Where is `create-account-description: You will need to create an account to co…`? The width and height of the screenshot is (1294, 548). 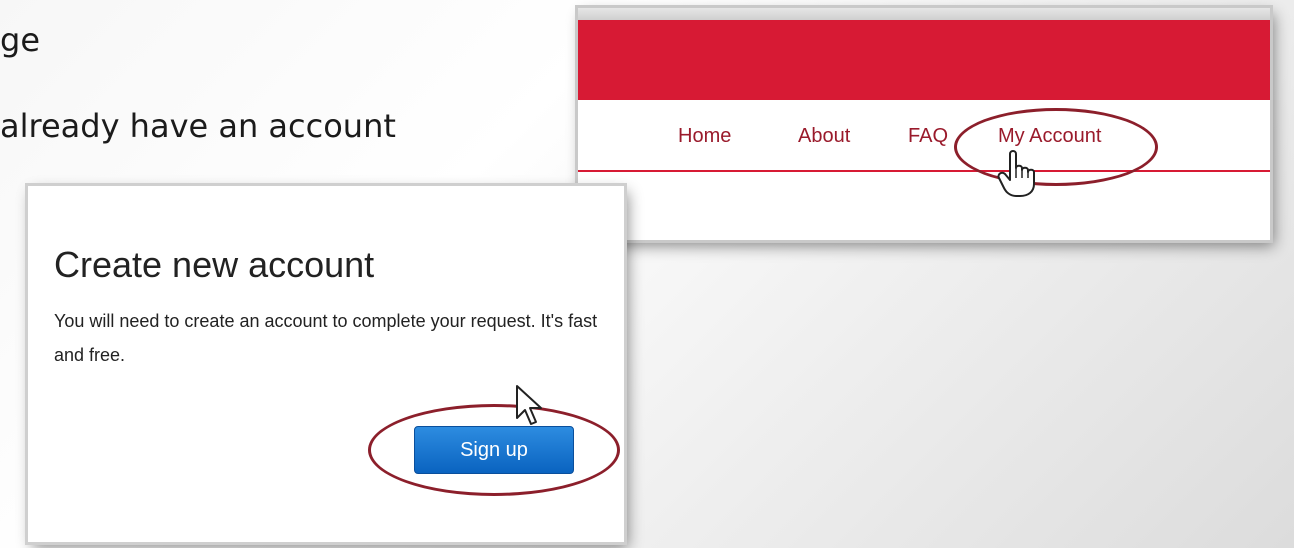
create-account-description: You will need to create an account to co… is located at coordinates (326, 338).